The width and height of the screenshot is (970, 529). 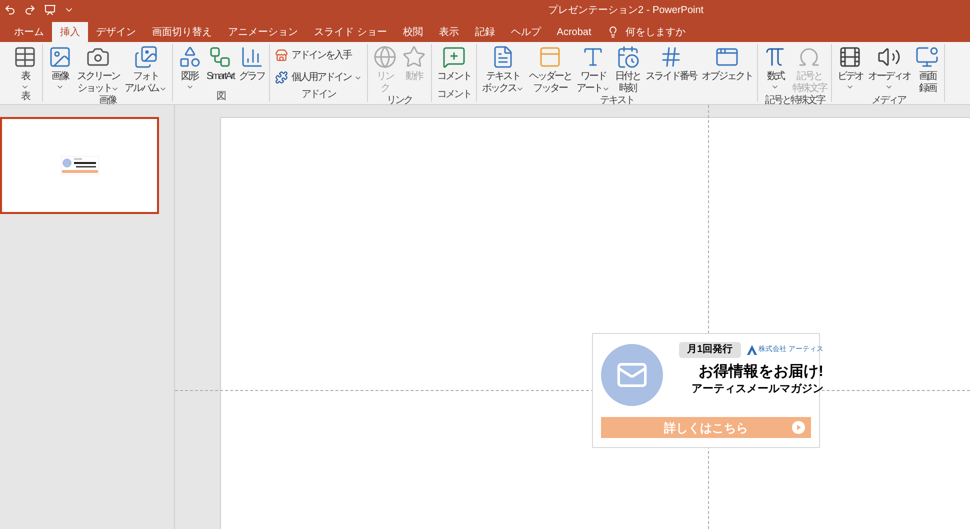 I want to click on ribbon-button: フォト アルバム, so click(x=145, y=69).